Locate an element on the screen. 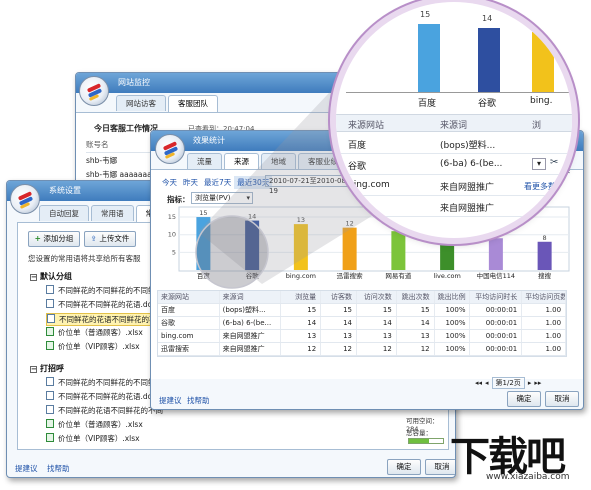 The height and width of the screenshot is (490, 591). table-row: bing.com 来自网盟推广 13 13 13 13 100% 00:00:01 1.00 is located at coordinates (362, 336).